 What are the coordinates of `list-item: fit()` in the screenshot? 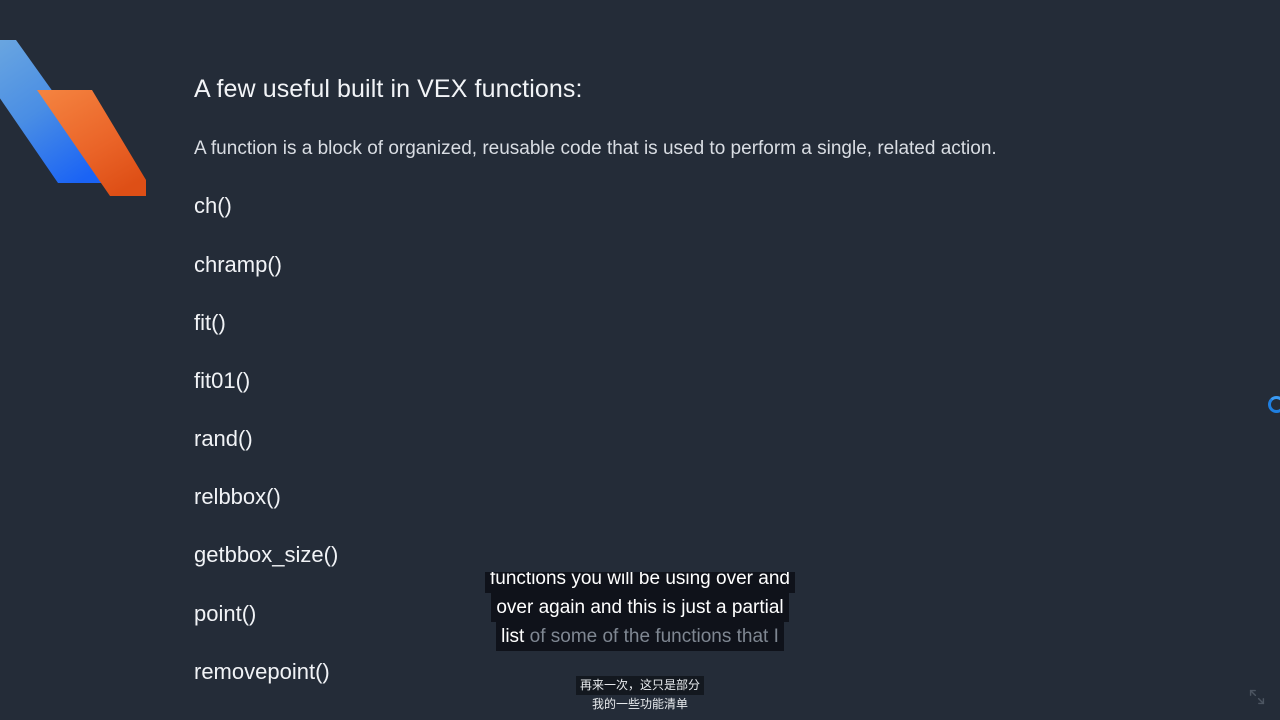 It's located at (210, 322).